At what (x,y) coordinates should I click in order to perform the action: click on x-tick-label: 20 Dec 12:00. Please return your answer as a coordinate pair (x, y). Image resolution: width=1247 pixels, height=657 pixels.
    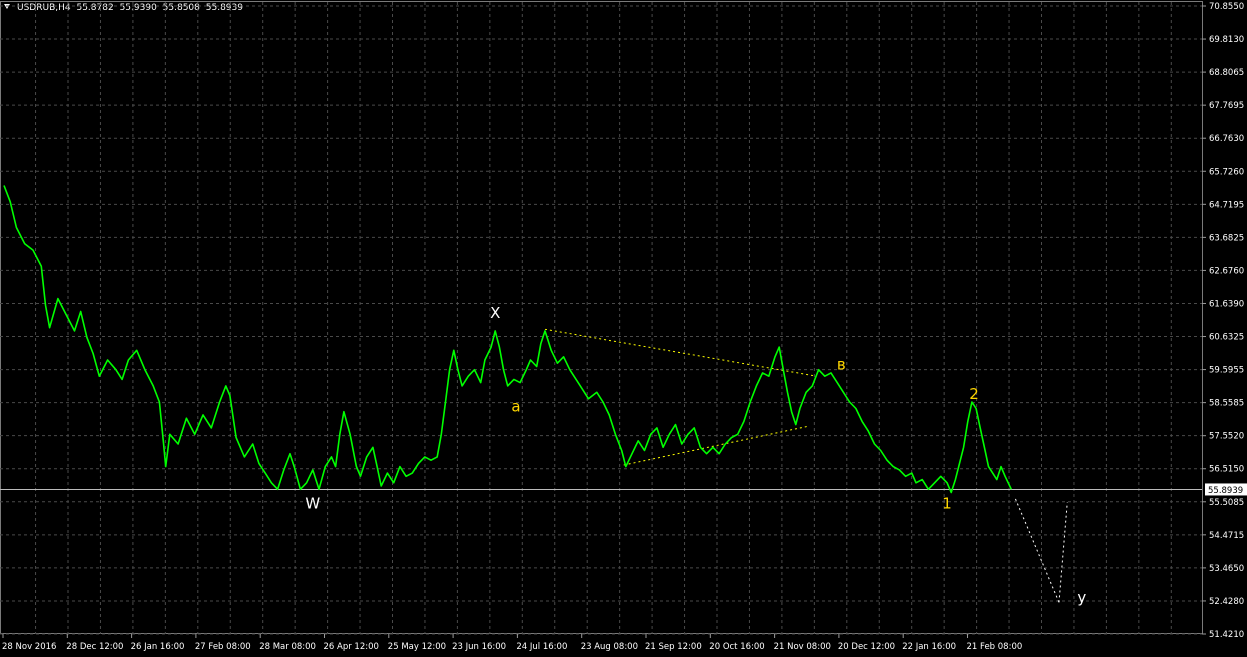
    Looking at the image, I should click on (866, 647).